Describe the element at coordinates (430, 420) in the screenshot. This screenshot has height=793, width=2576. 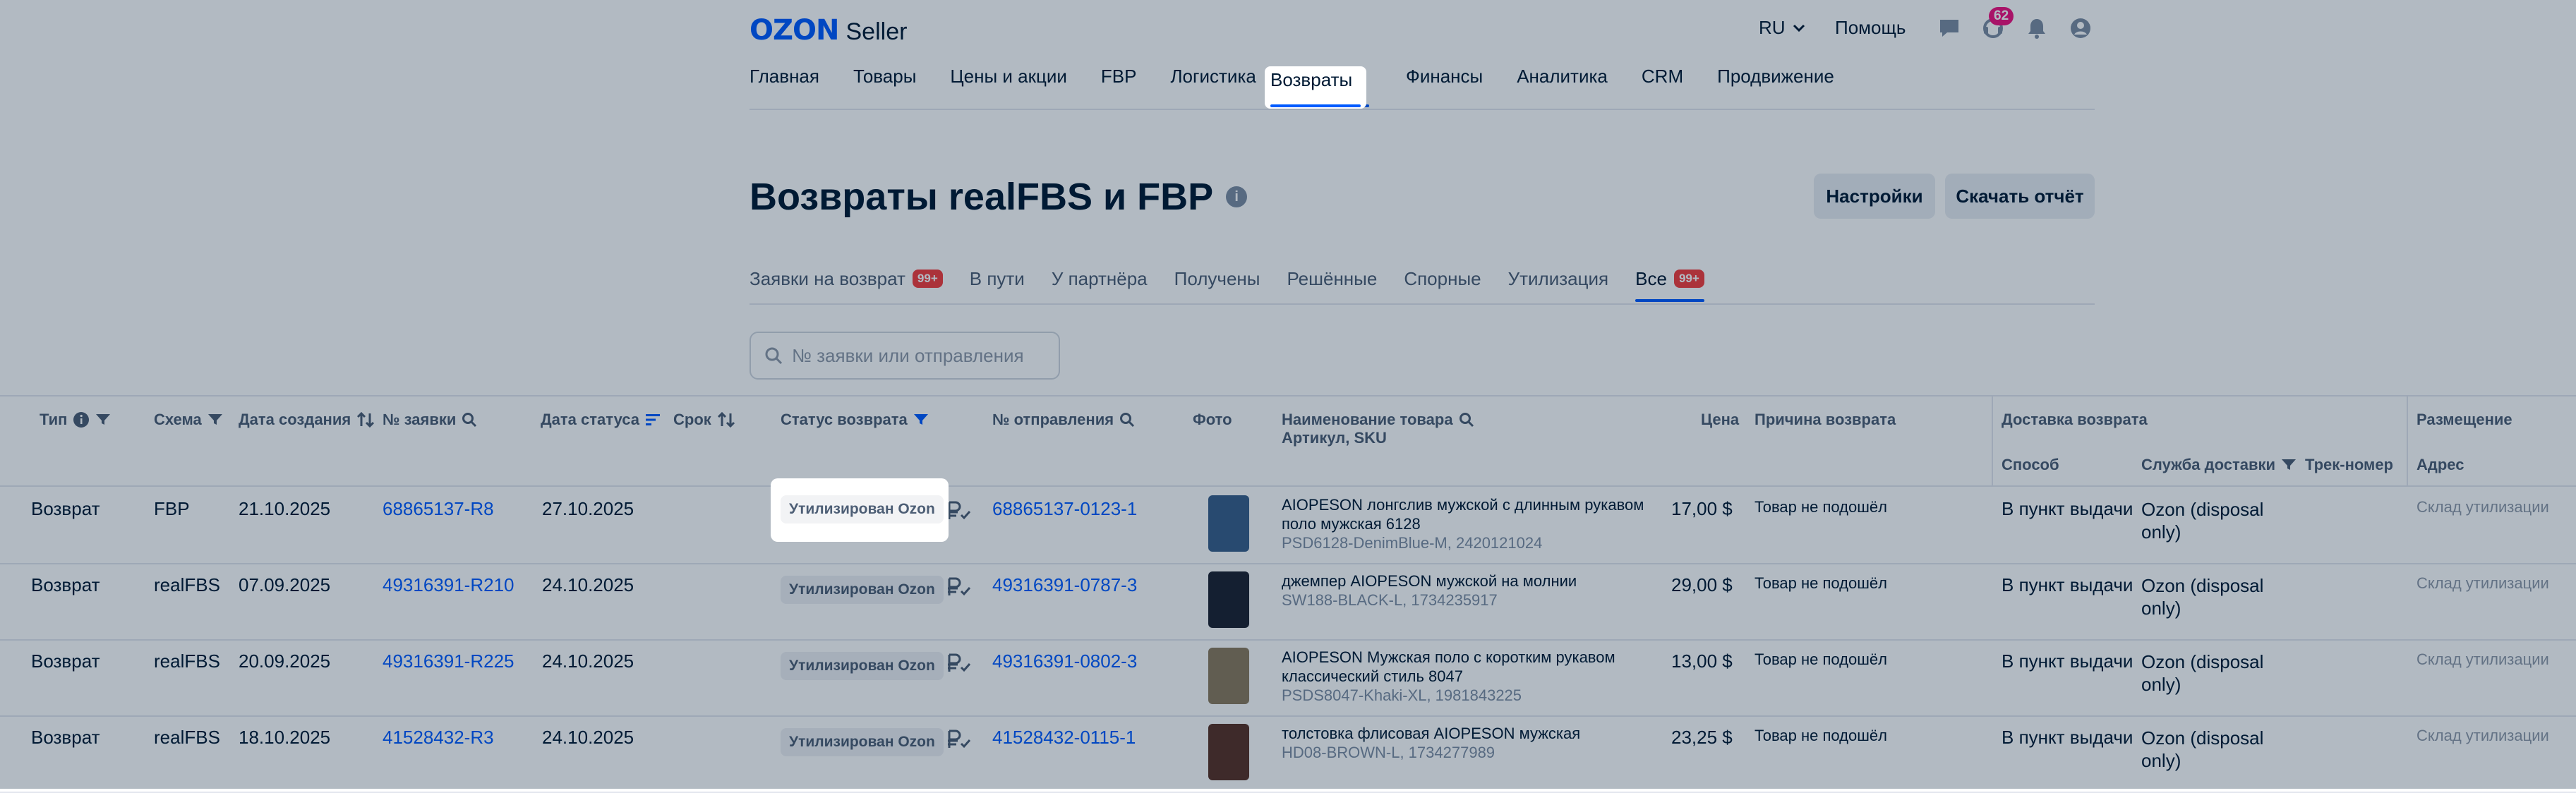
I see `col-request-no: № заявки` at that location.